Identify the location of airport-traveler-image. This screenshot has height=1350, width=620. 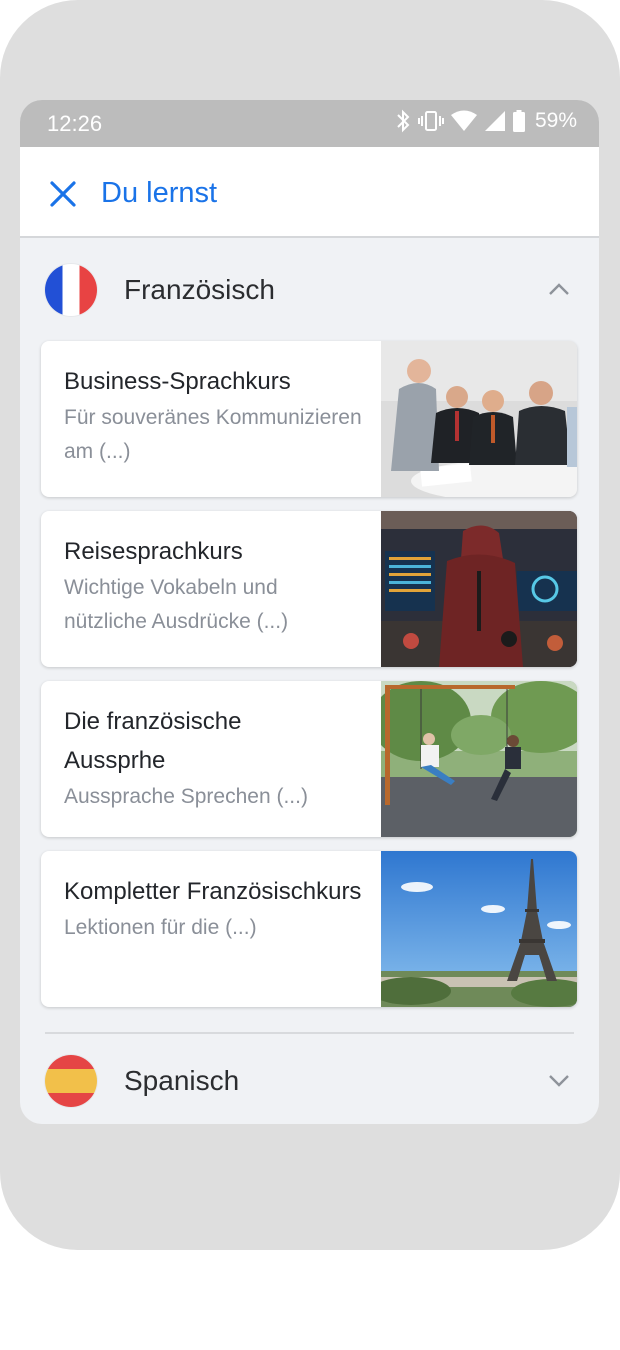
(479, 589).